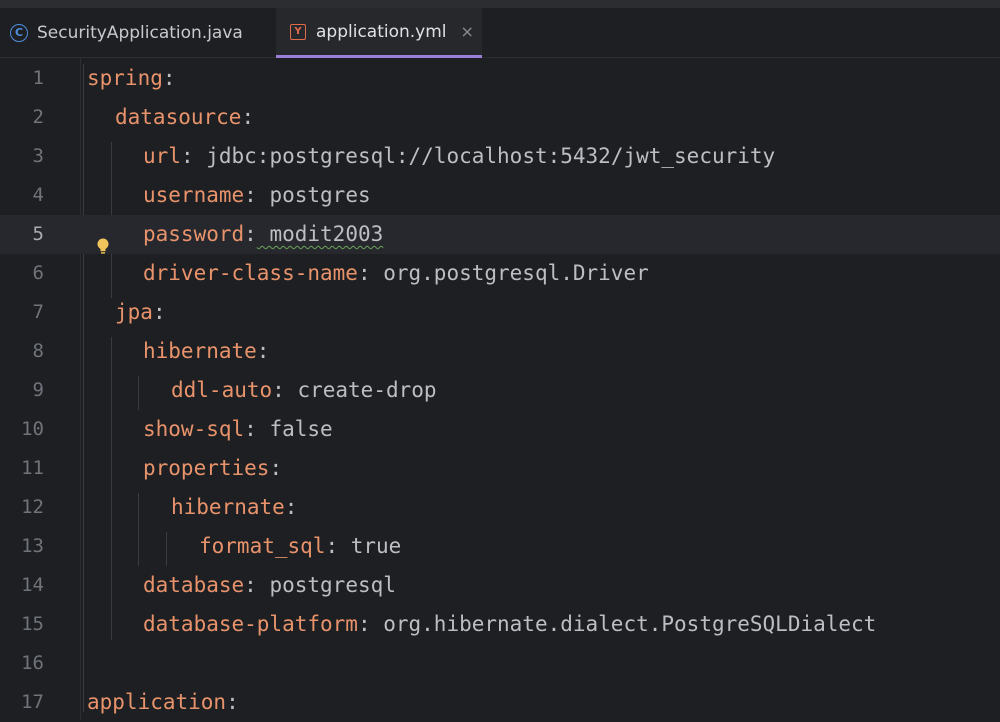 The height and width of the screenshot is (722, 1000). I want to click on close-tab-icon: ×, so click(467, 31).